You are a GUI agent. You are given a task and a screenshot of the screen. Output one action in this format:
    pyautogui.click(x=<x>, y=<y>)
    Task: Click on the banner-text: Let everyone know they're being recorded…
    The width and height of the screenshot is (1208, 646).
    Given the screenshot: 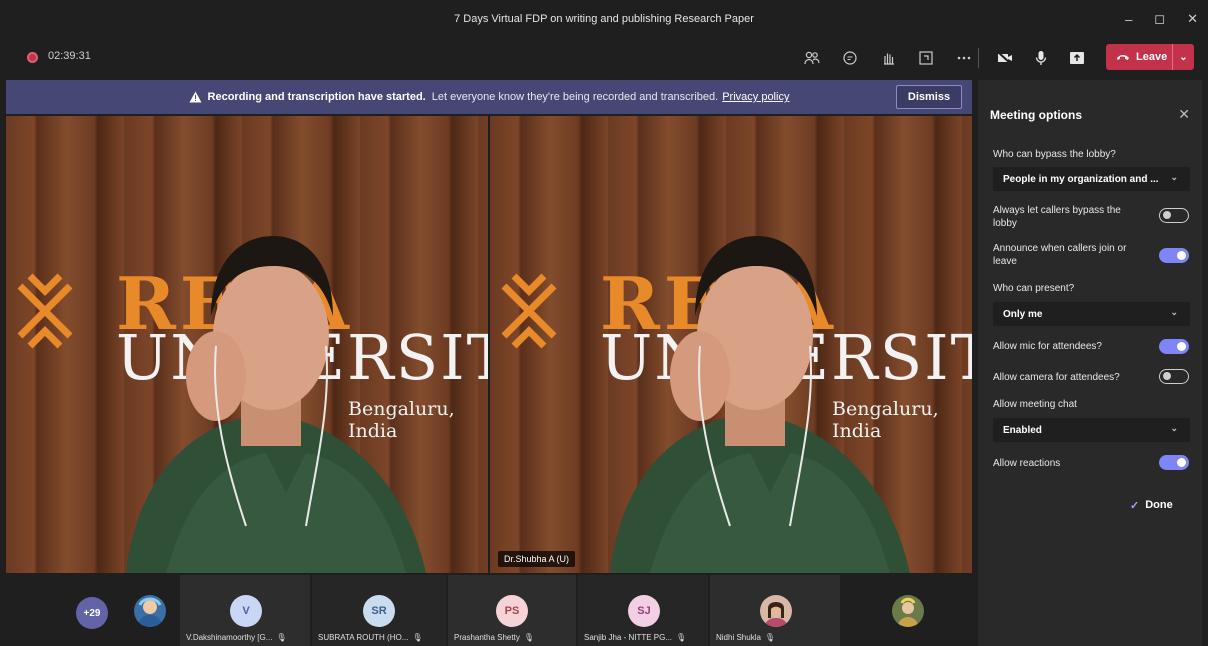 What is the action you would take?
    pyautogui.click(x=575, y=97)
    